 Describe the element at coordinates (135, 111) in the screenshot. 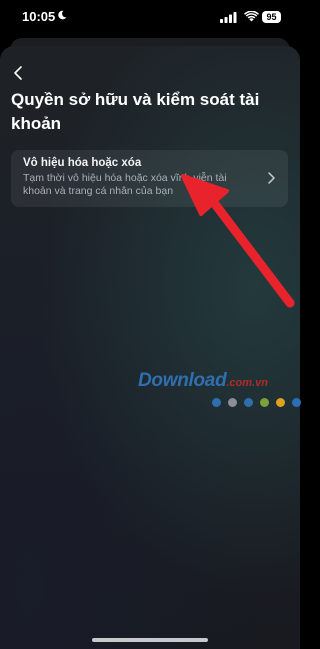

I see `page-title: Quyền sở hữu và kiểm soát tài khoản` at that location.